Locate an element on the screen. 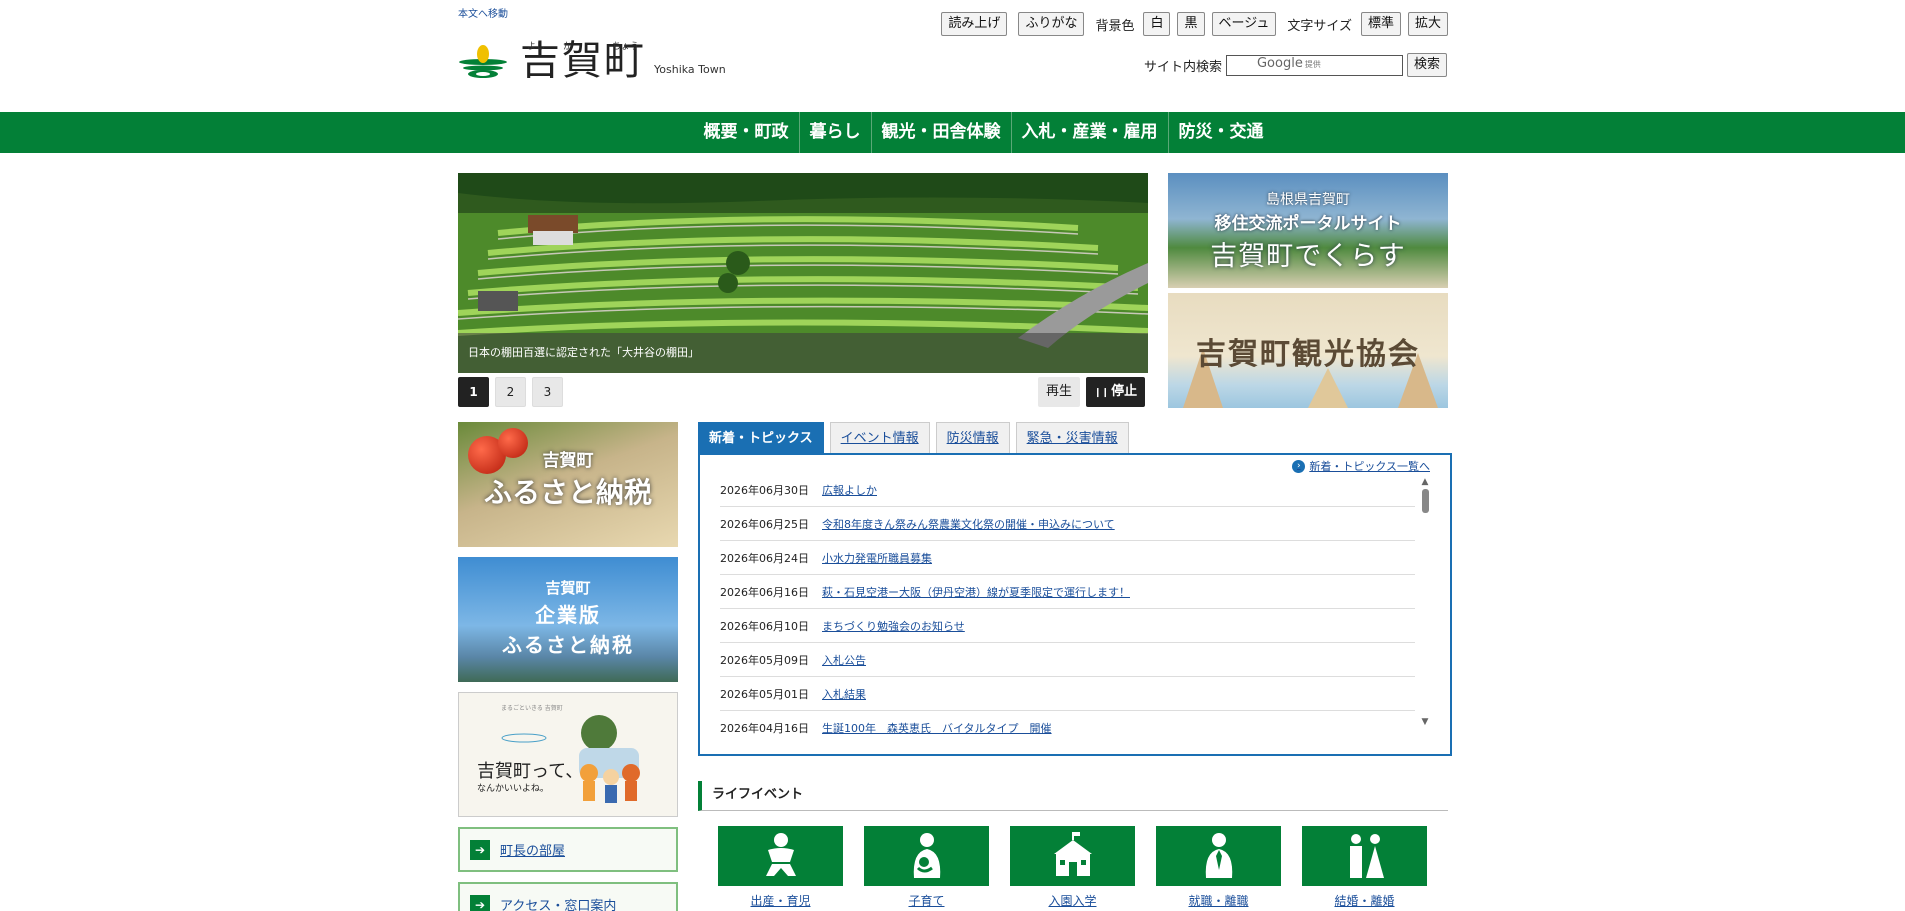 Image resolution: width=1905 pixels, height=911 pixels. tourism-association-banner: 吉賀町観光協会 is located at coordinates (1308, 350).